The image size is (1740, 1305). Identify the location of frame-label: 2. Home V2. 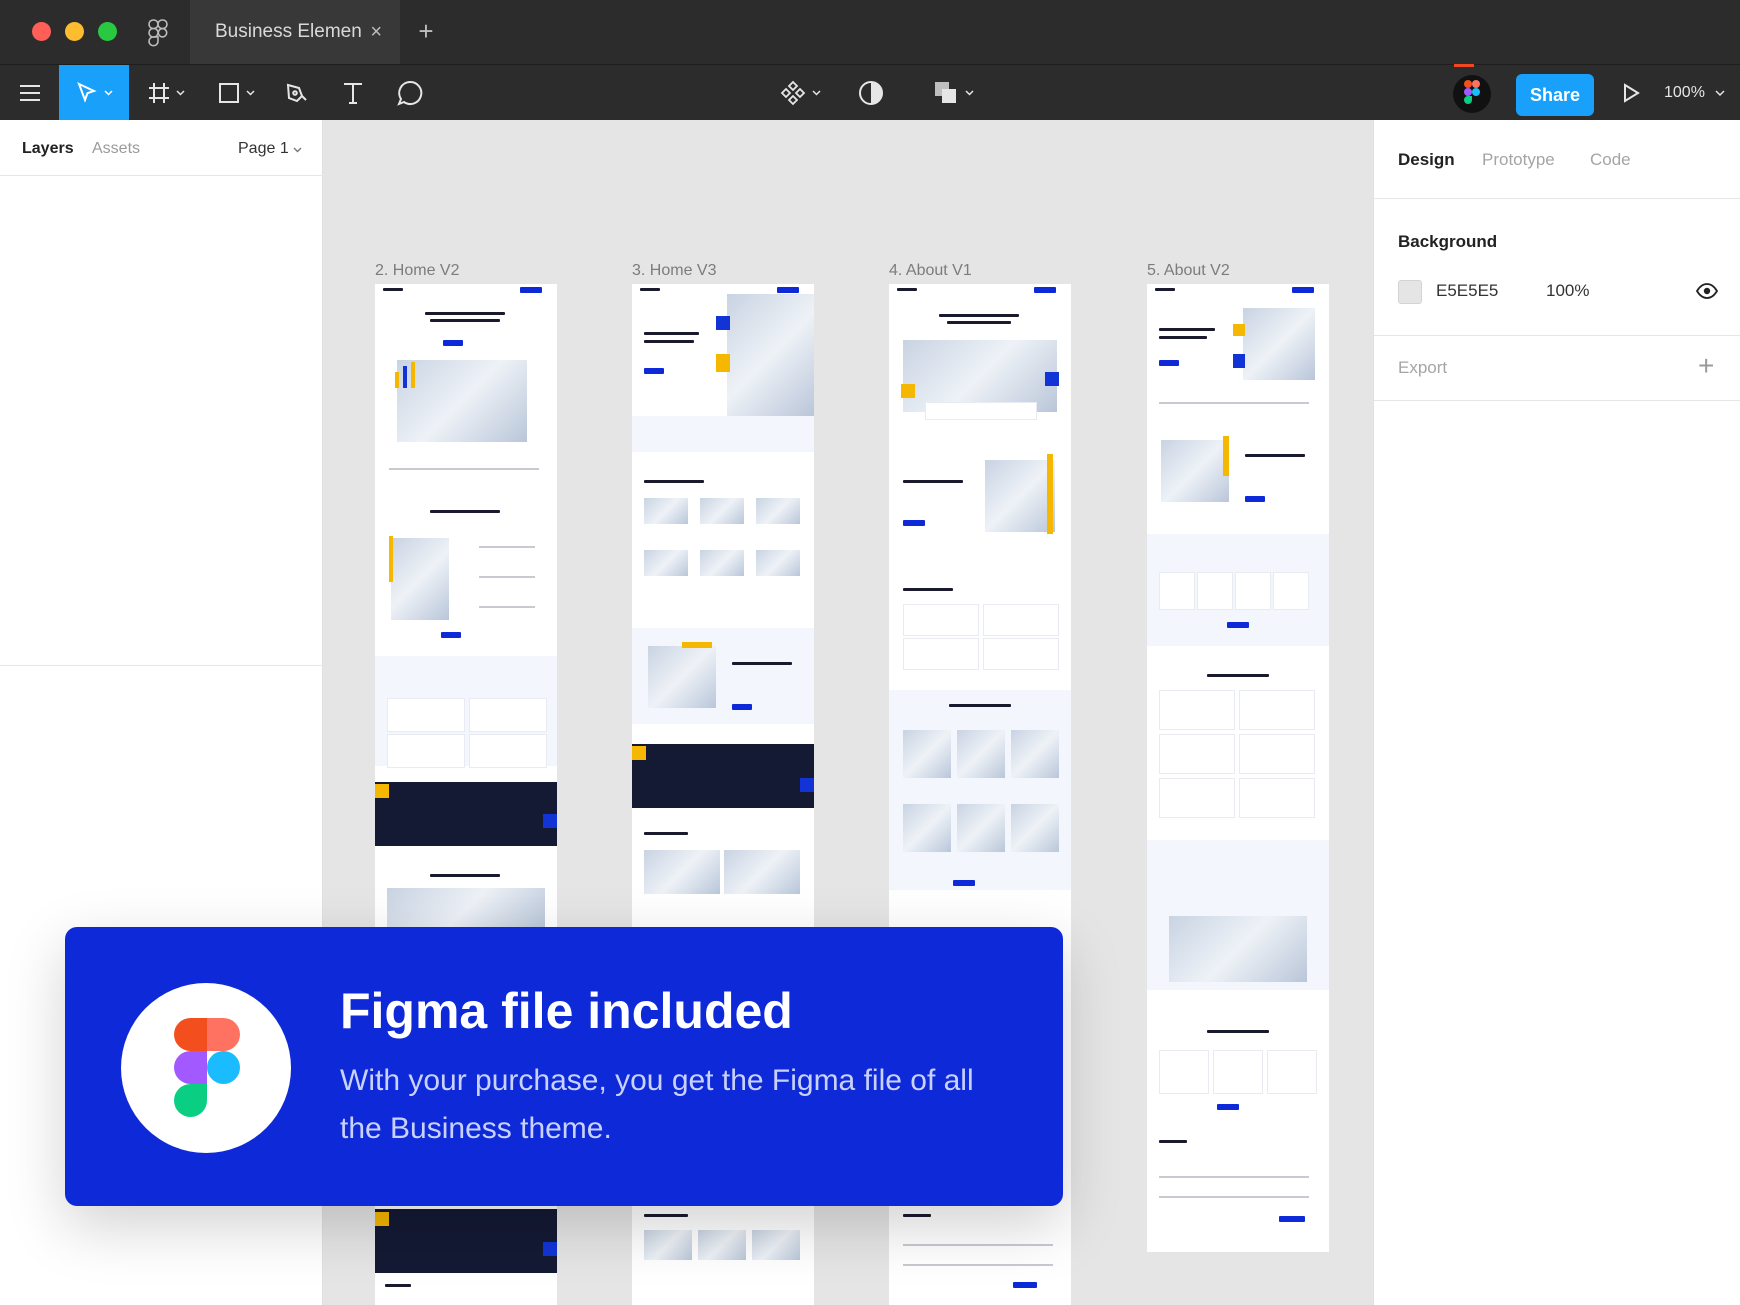
(417, 271).